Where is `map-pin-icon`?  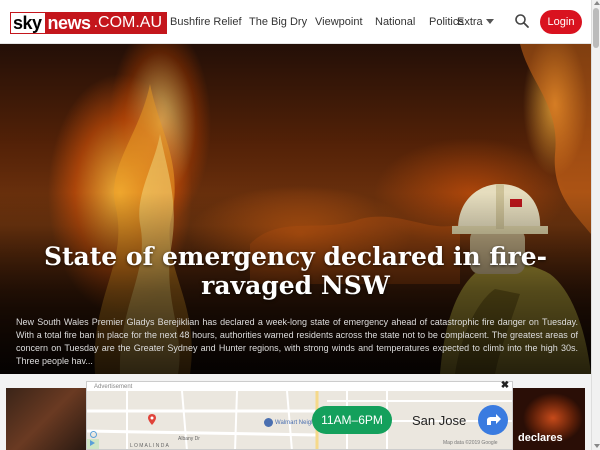
map-pin-icon is located at coordinates (152, 419).